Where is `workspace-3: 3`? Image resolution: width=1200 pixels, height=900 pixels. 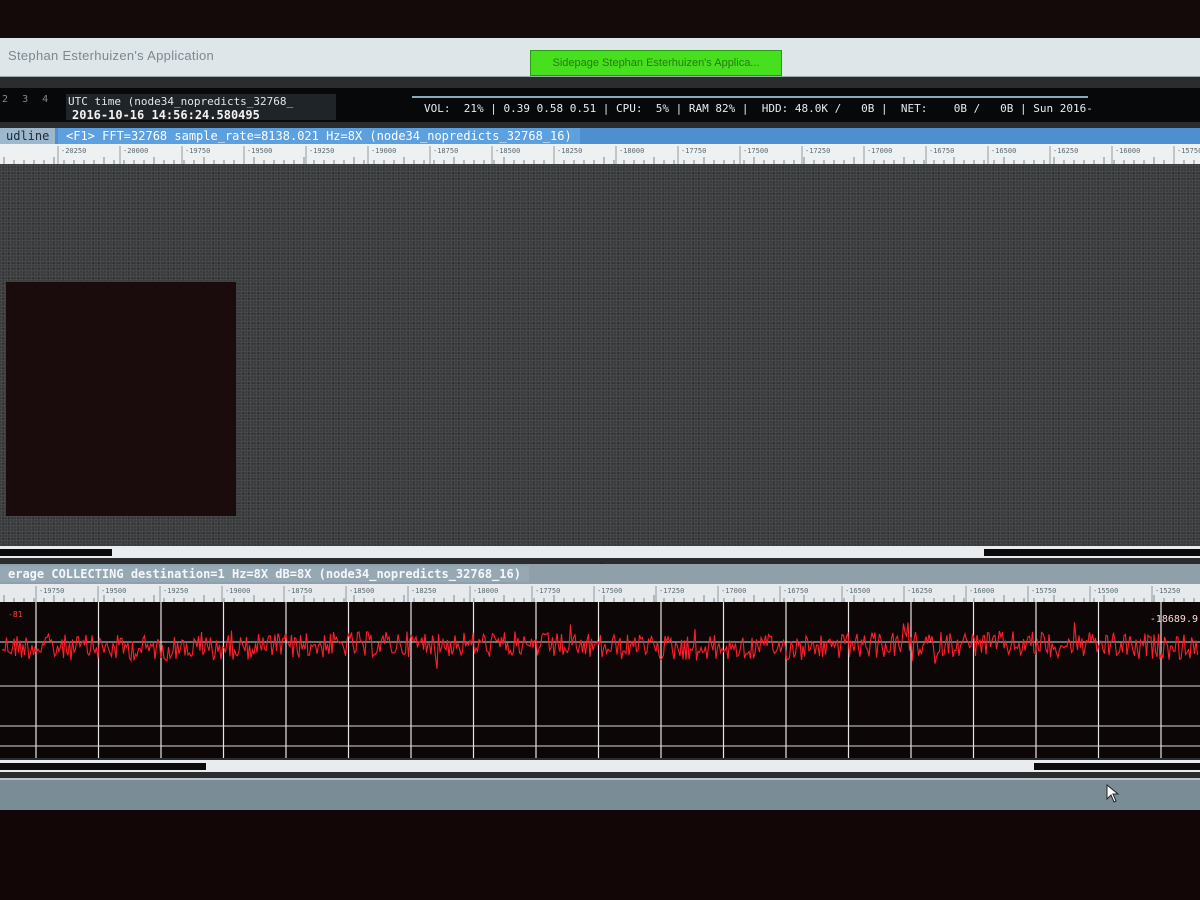 workspace-3: 3 is located at coordinates (25, 99).